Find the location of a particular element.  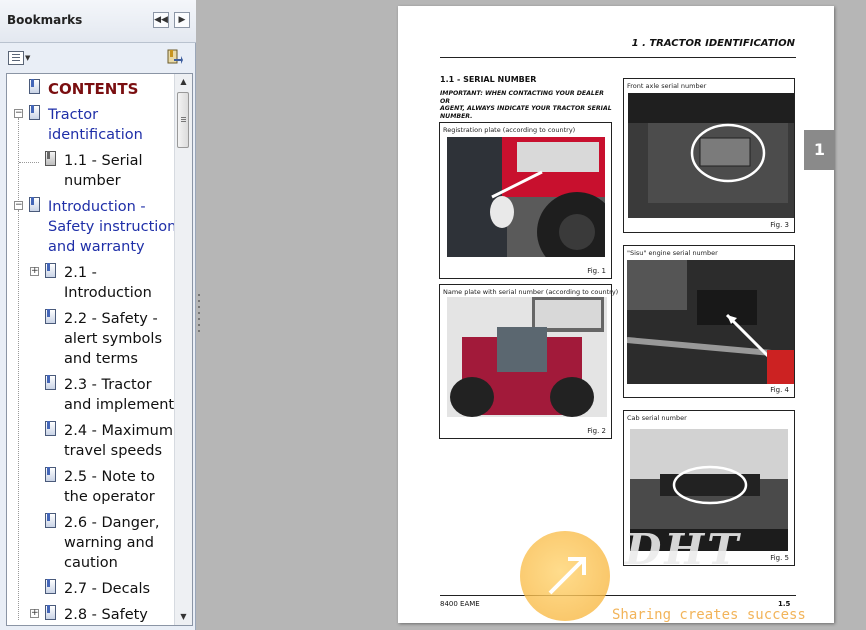

bookmark-2-8: 2.8 - Safety is located at coordinates (106, 615).